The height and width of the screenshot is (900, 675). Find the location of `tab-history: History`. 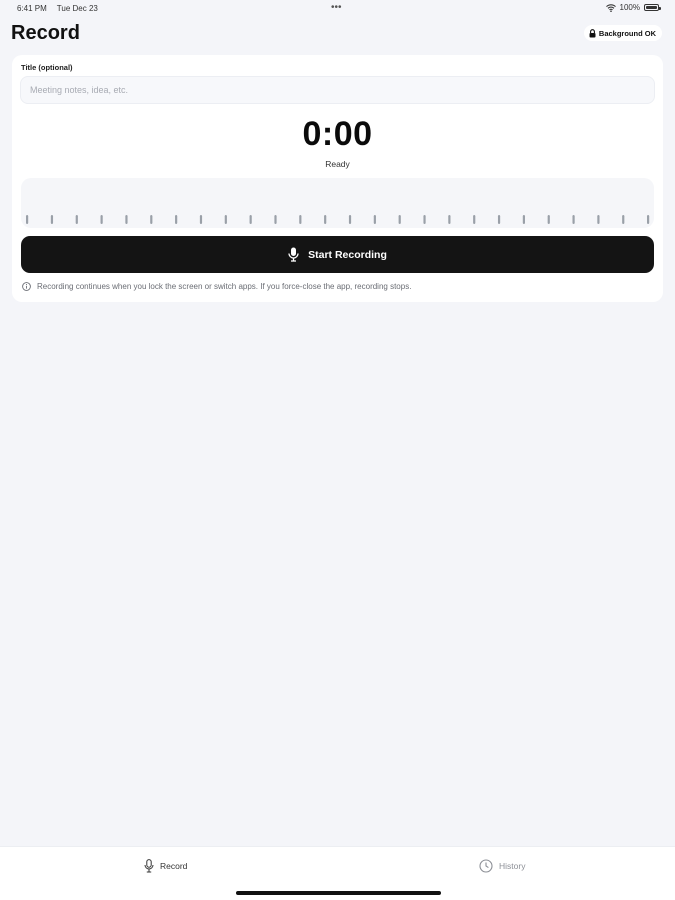

tab-history: History is located at coordinates (502, 866).